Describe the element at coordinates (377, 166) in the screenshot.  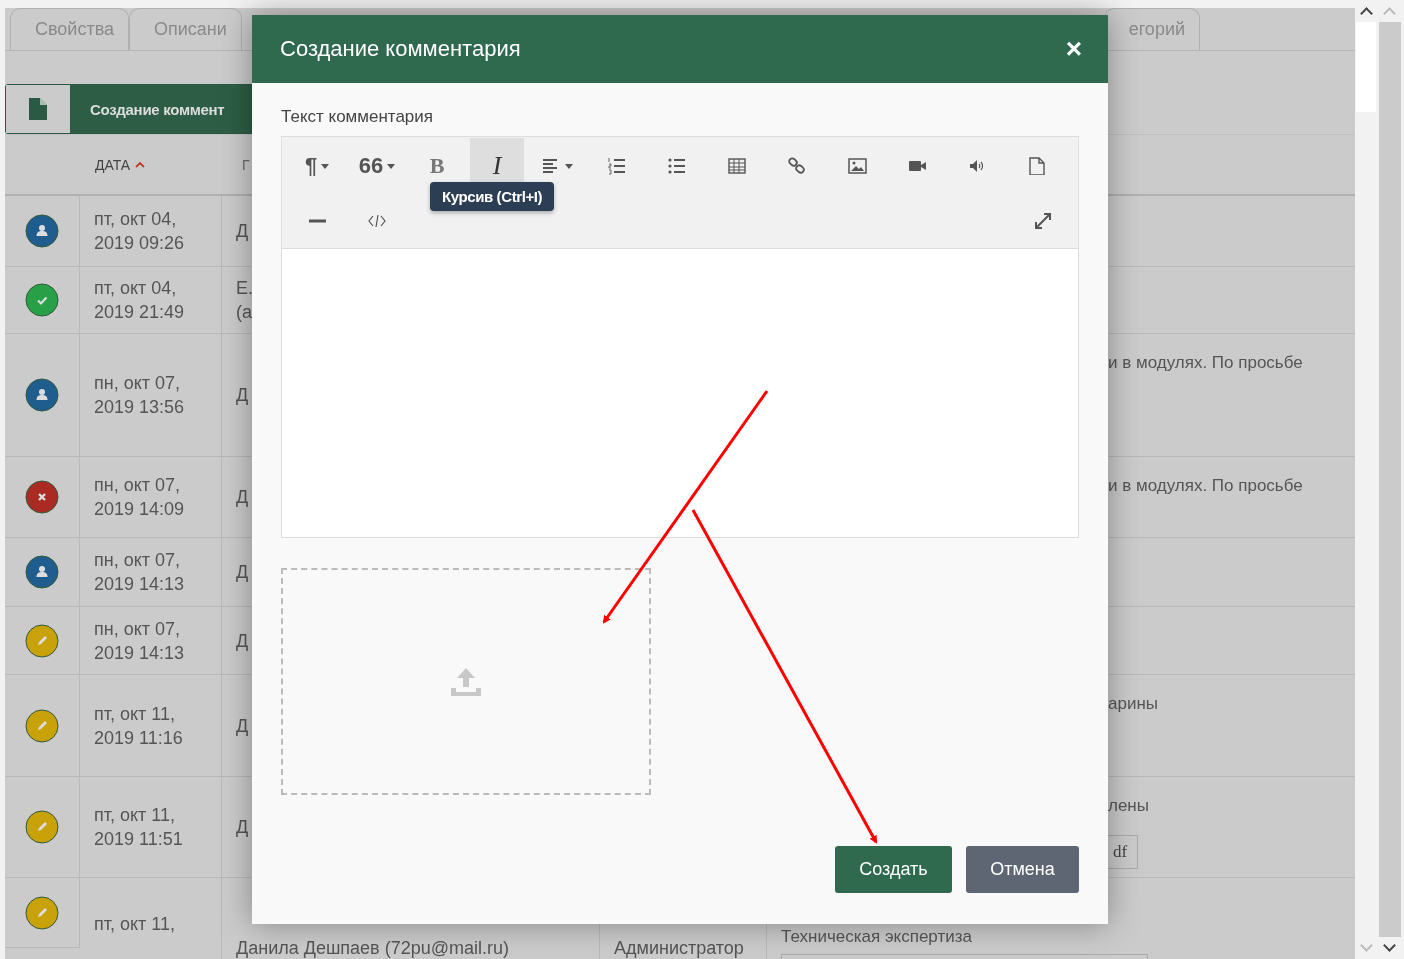
I see `quote-button: 66` at that location.